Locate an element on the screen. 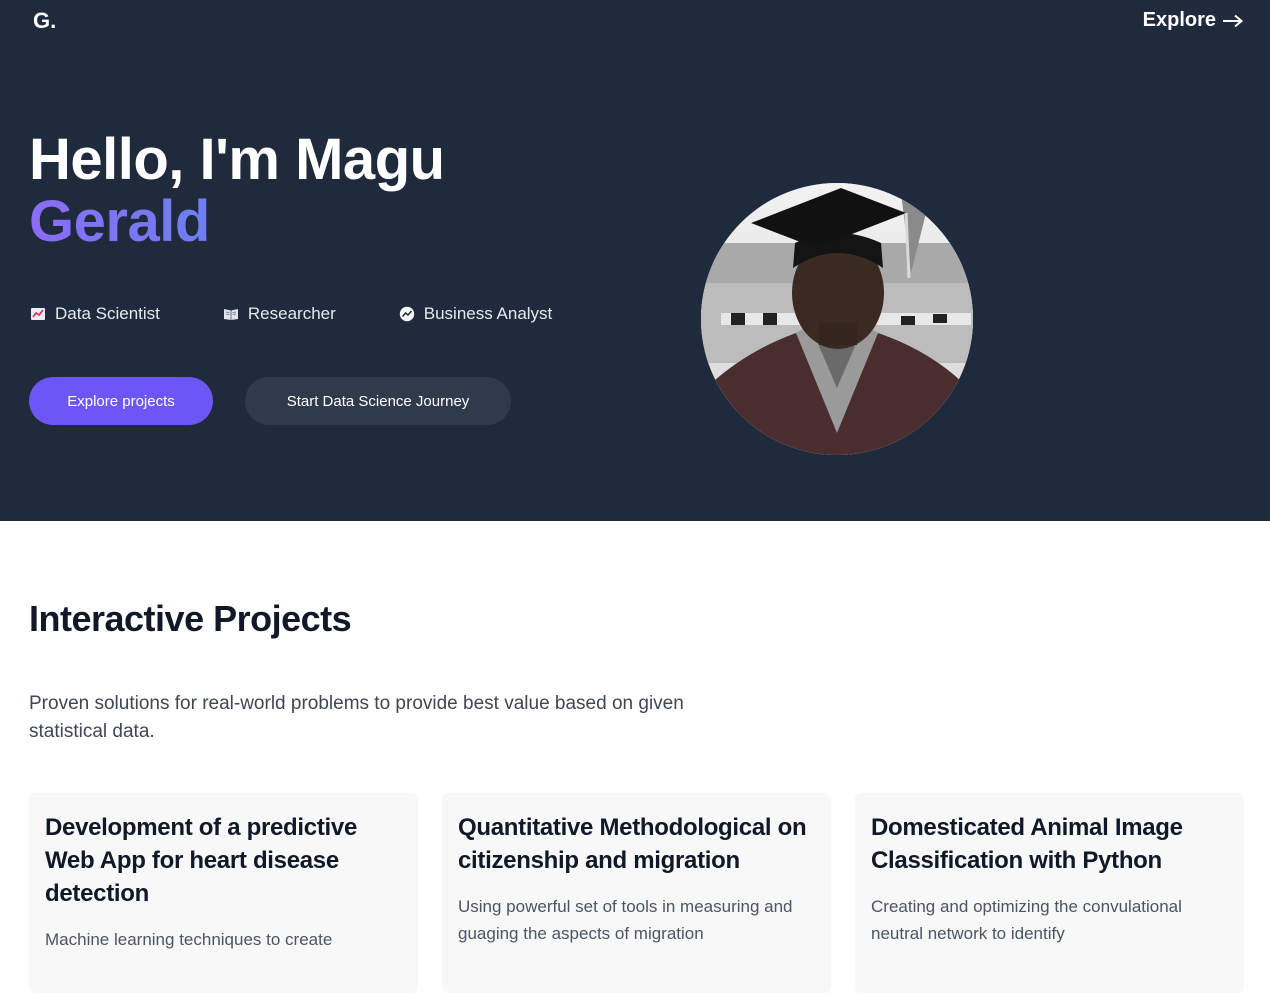  nav-explore-link: Explore is located at coordinates (1193, 20).